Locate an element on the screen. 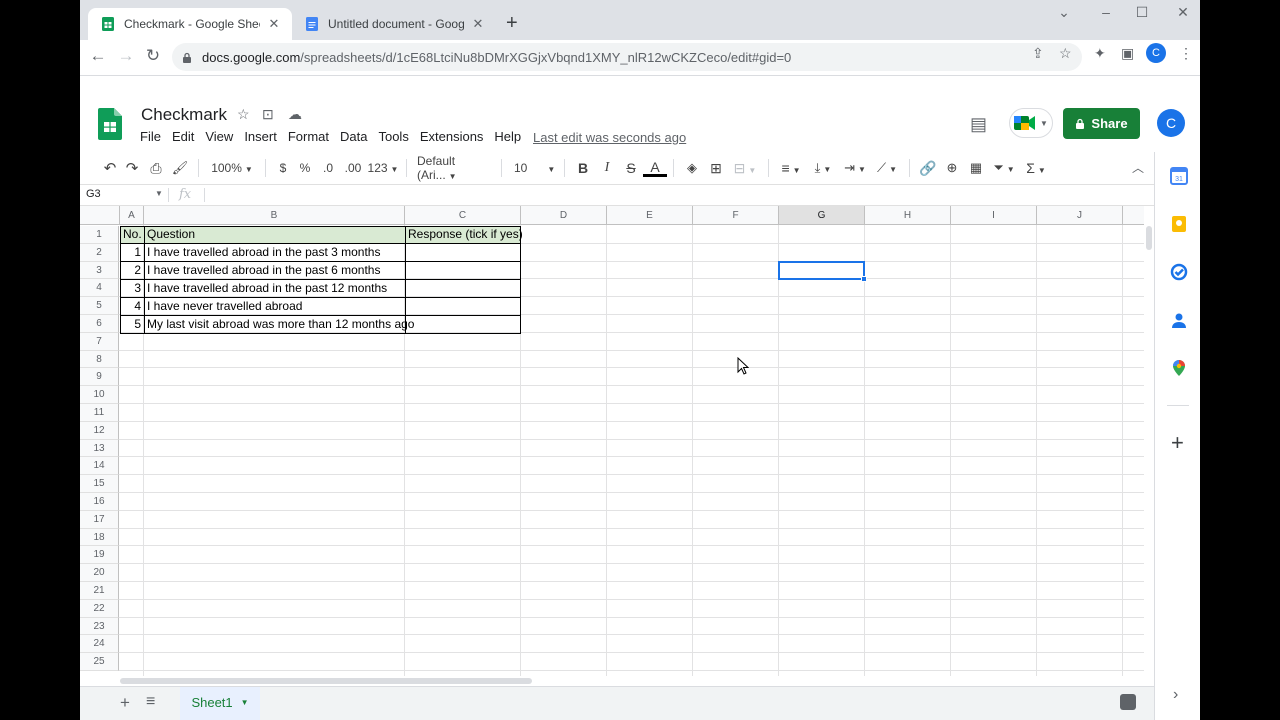 The height and width of the screenshot is (720, 1280). column-header is located at coordinates (1133, 215).